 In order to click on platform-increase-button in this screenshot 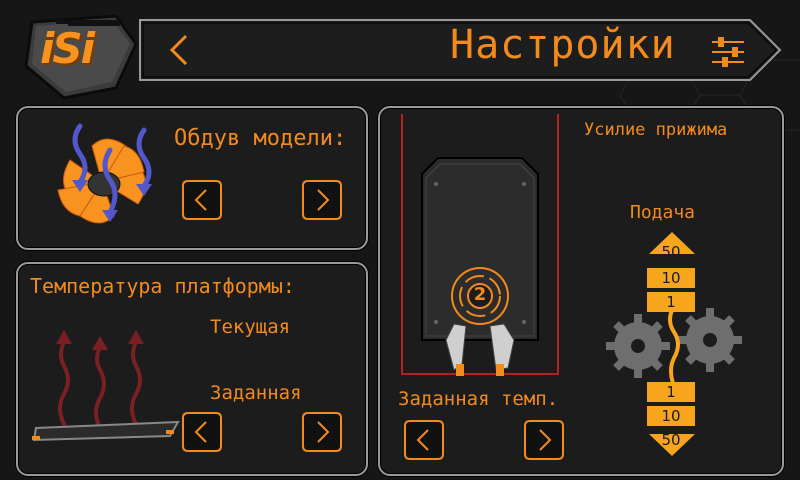, I will do `click(322, 432)`.